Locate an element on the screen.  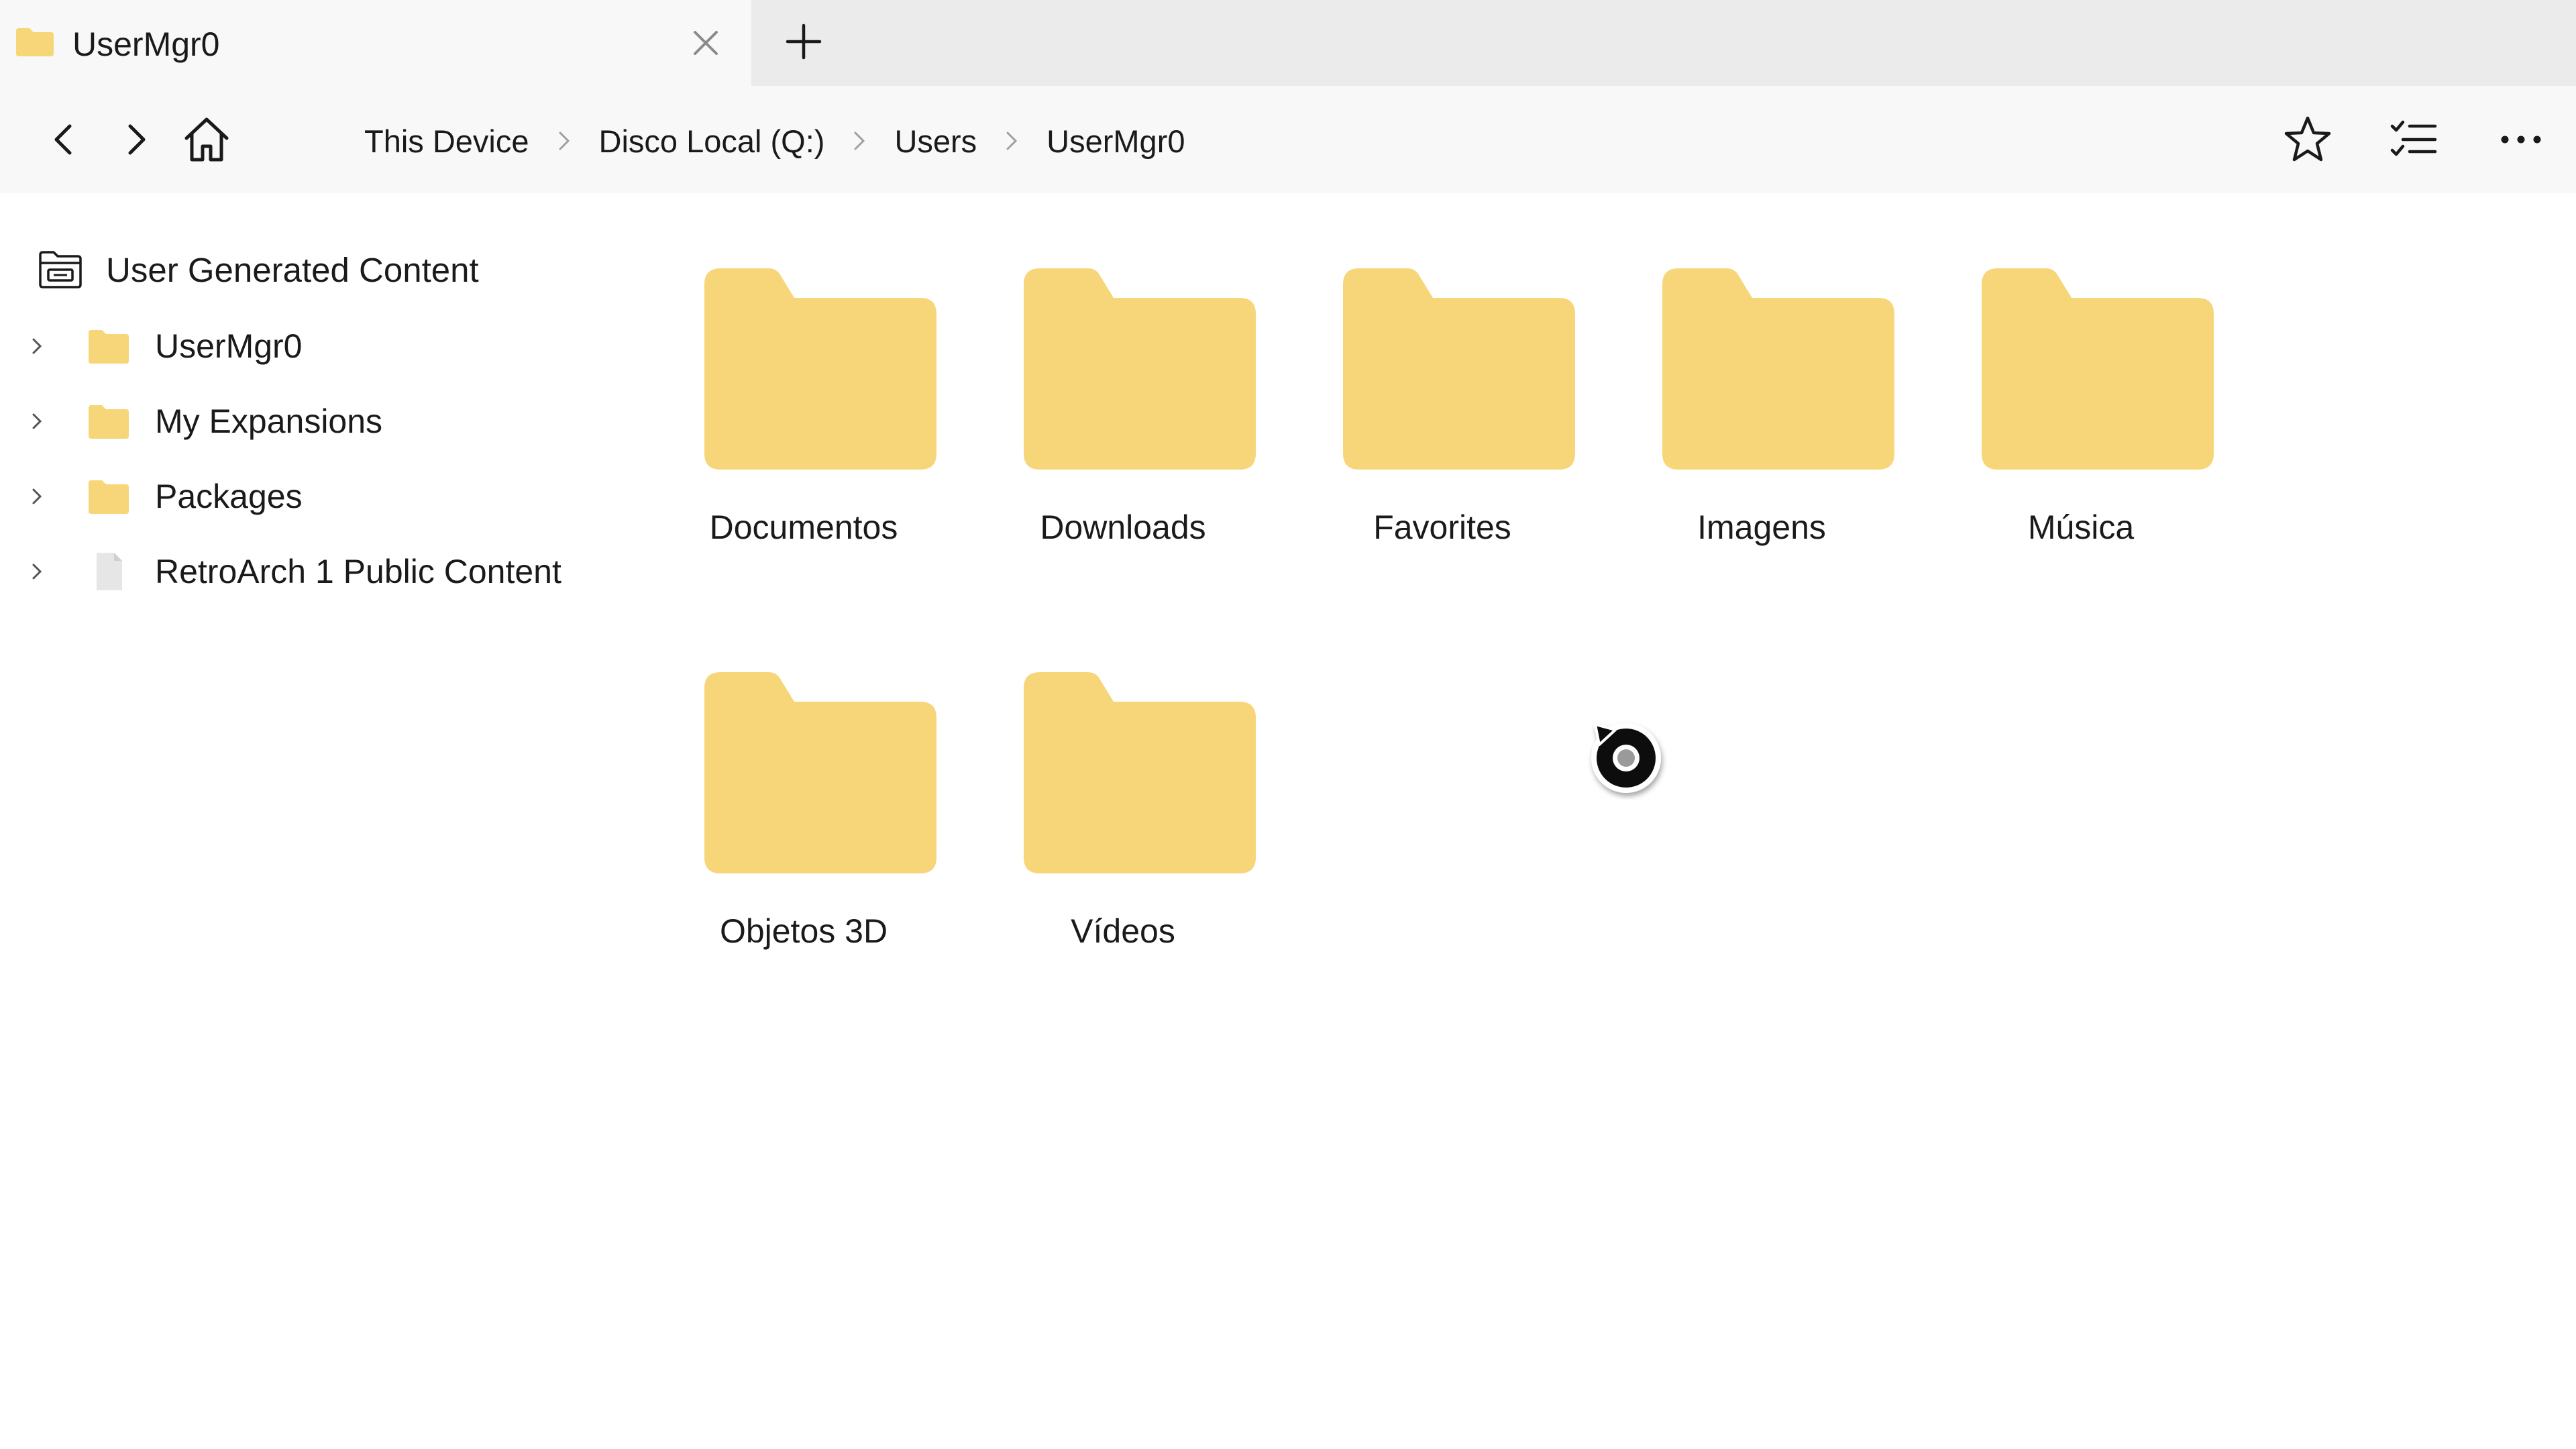
close-icon is located at coordinates (706, 43).